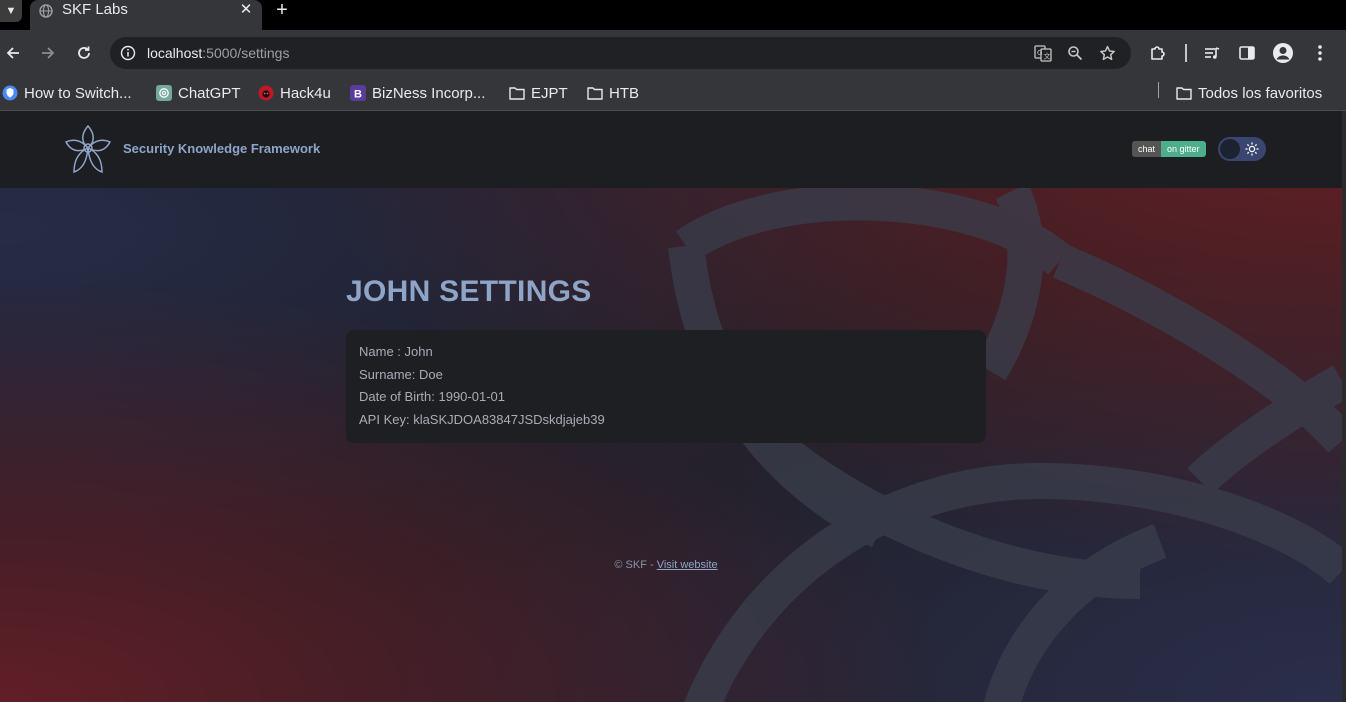  I want to click on skf-flower-logo-icon, so click(88, 150).